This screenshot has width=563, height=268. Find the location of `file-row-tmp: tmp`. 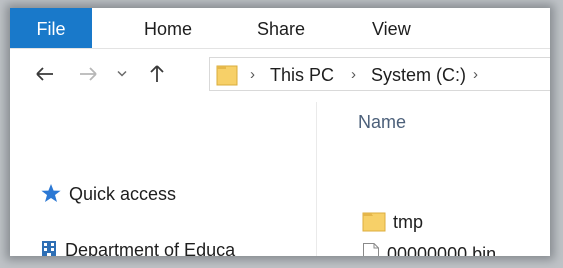

file-row-tmp: tmp is located at coordinates (392, 222).